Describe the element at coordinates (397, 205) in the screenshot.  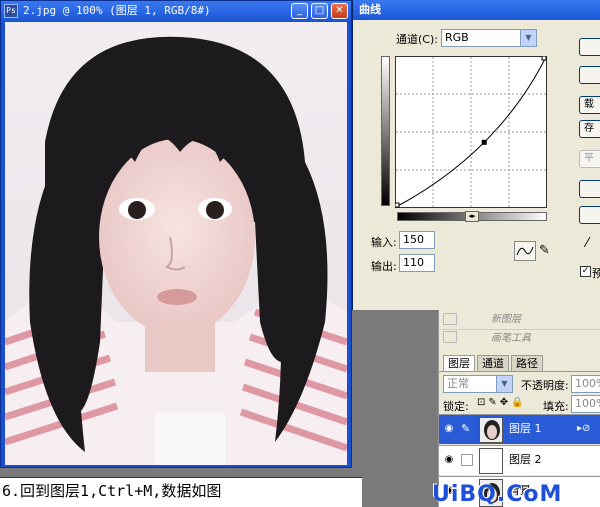
I see `curve-endpoint-black` at that location.